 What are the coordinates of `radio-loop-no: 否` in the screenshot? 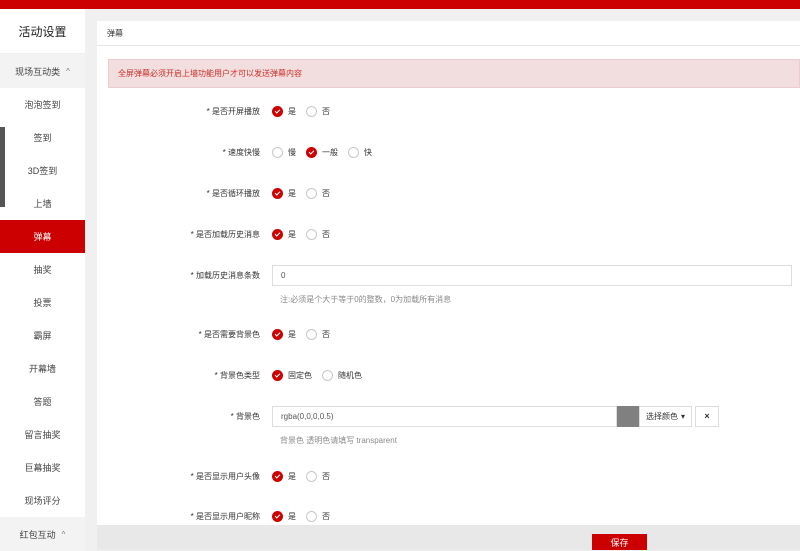 It's located at (318, 193).